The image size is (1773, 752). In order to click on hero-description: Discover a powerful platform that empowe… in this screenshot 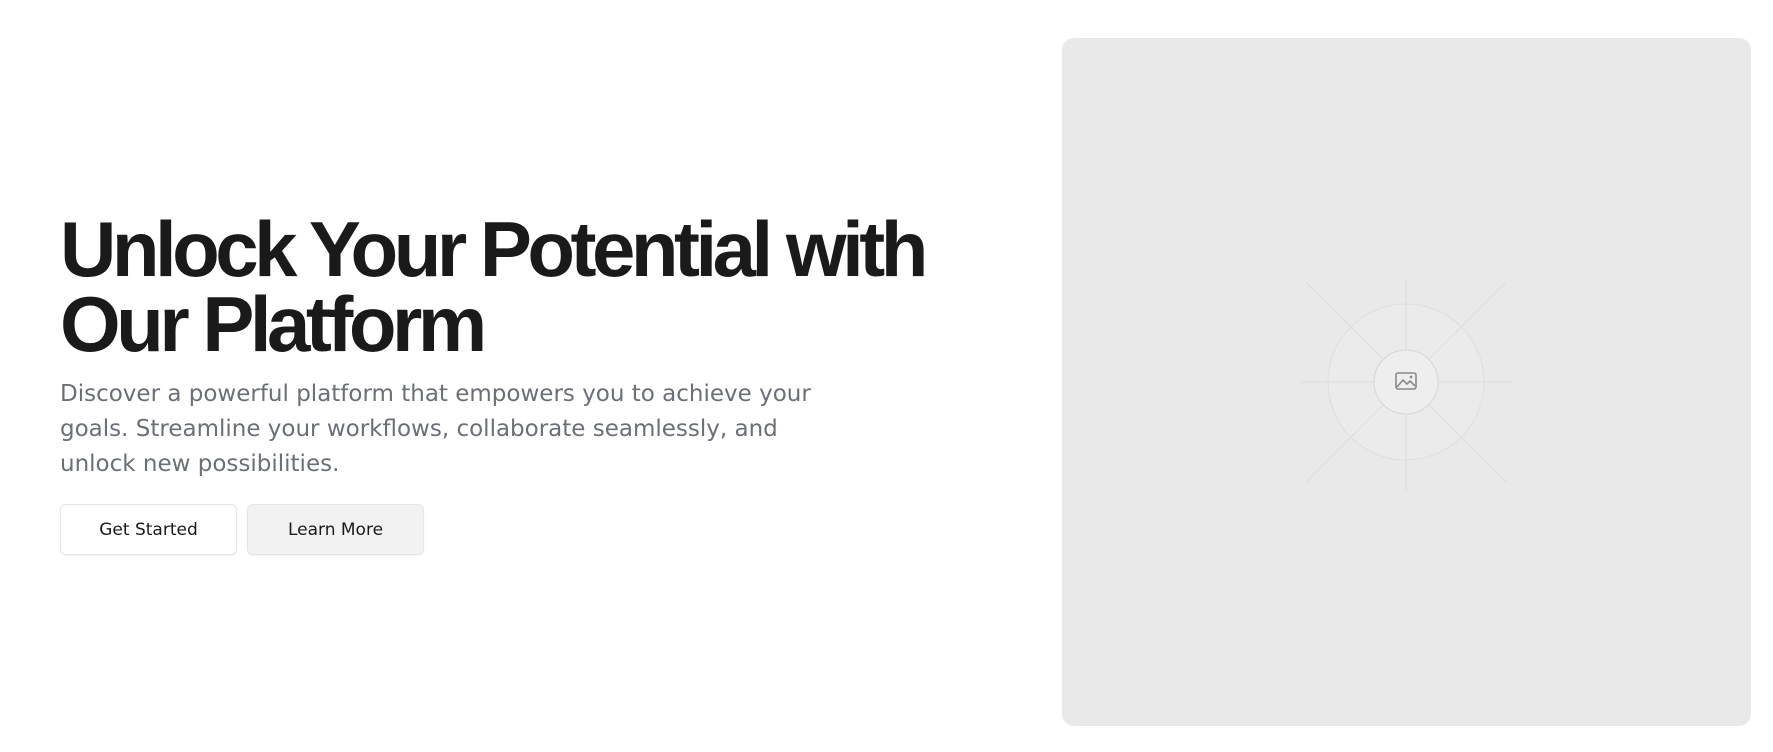, I will do `click(435, 429)`.